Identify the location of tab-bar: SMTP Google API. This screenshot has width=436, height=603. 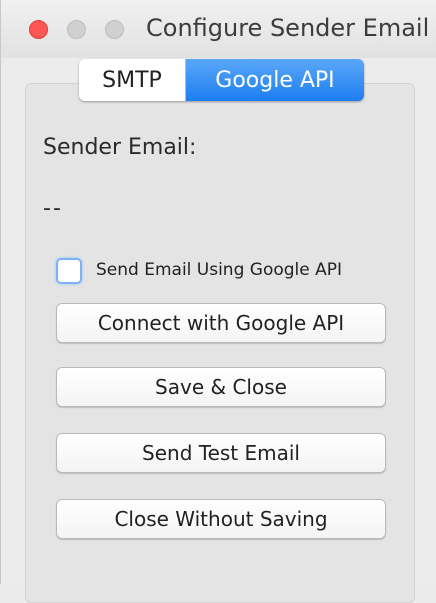
(221, 80).